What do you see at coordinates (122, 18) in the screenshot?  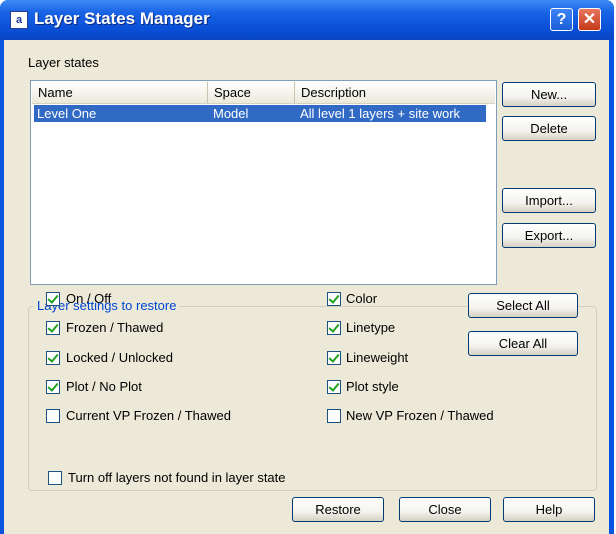 I see `window-title: Layer States Manager` at bounding box center [122, 18].